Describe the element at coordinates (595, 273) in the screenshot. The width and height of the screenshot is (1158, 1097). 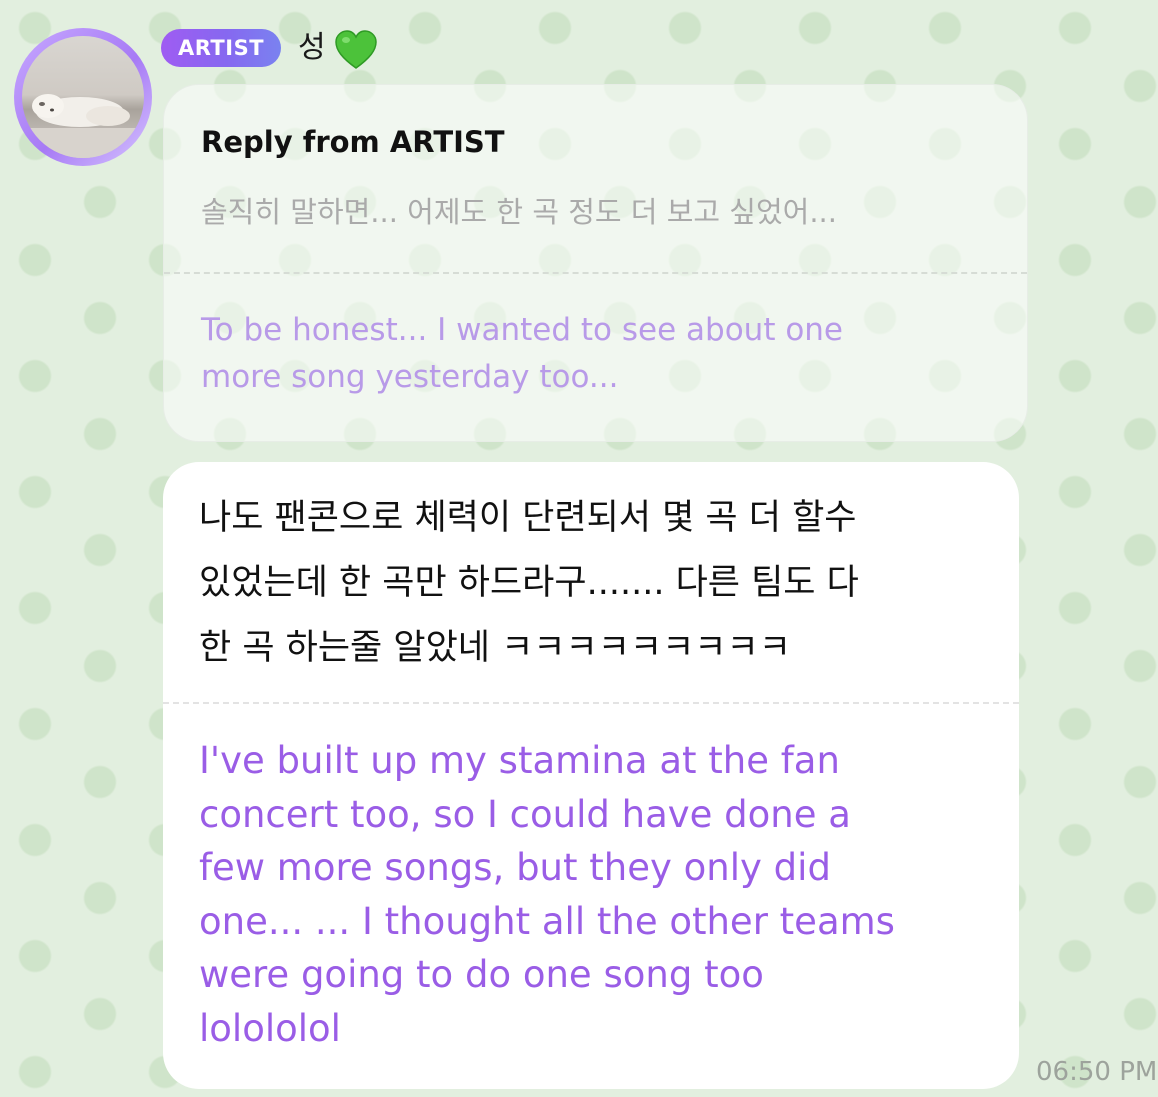
I see `reply-divider` at that location.